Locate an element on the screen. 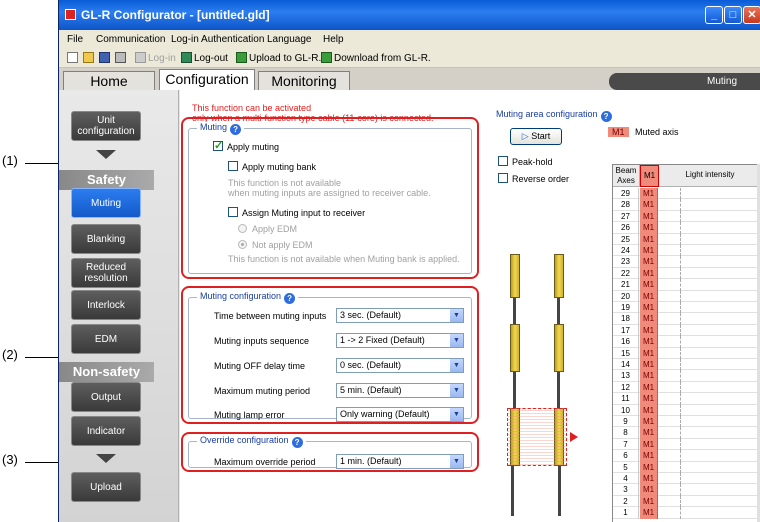 This screenshot has height=522, width=760. notice-line-1: This function can be activated is located at coordinates (252, 108).